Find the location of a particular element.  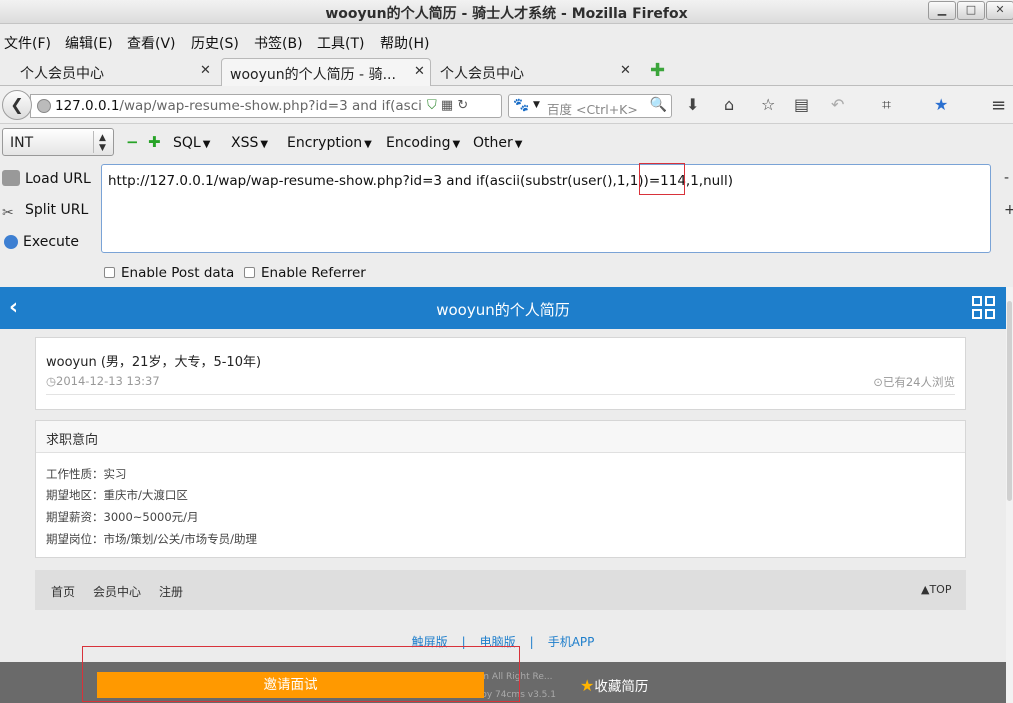

page-scrollbar is located at coordinates (1009, 495).